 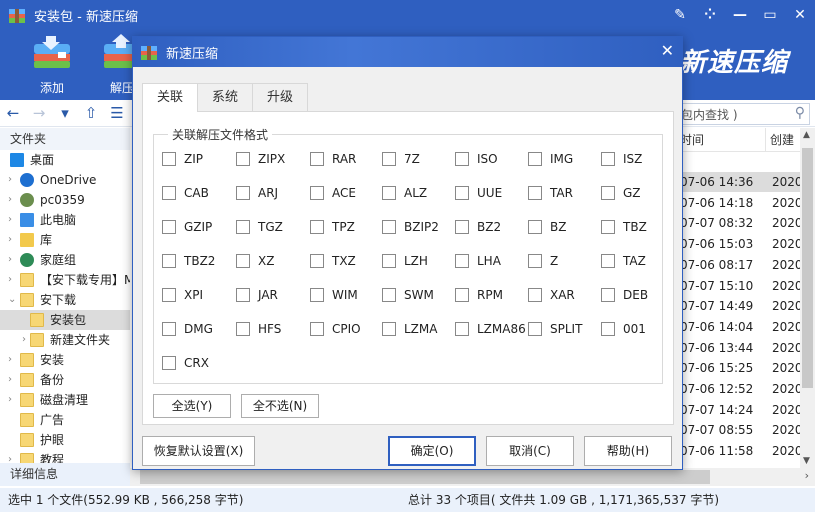 I want to click on horizontal-scroll-thumb, so click(x=425, y=477).